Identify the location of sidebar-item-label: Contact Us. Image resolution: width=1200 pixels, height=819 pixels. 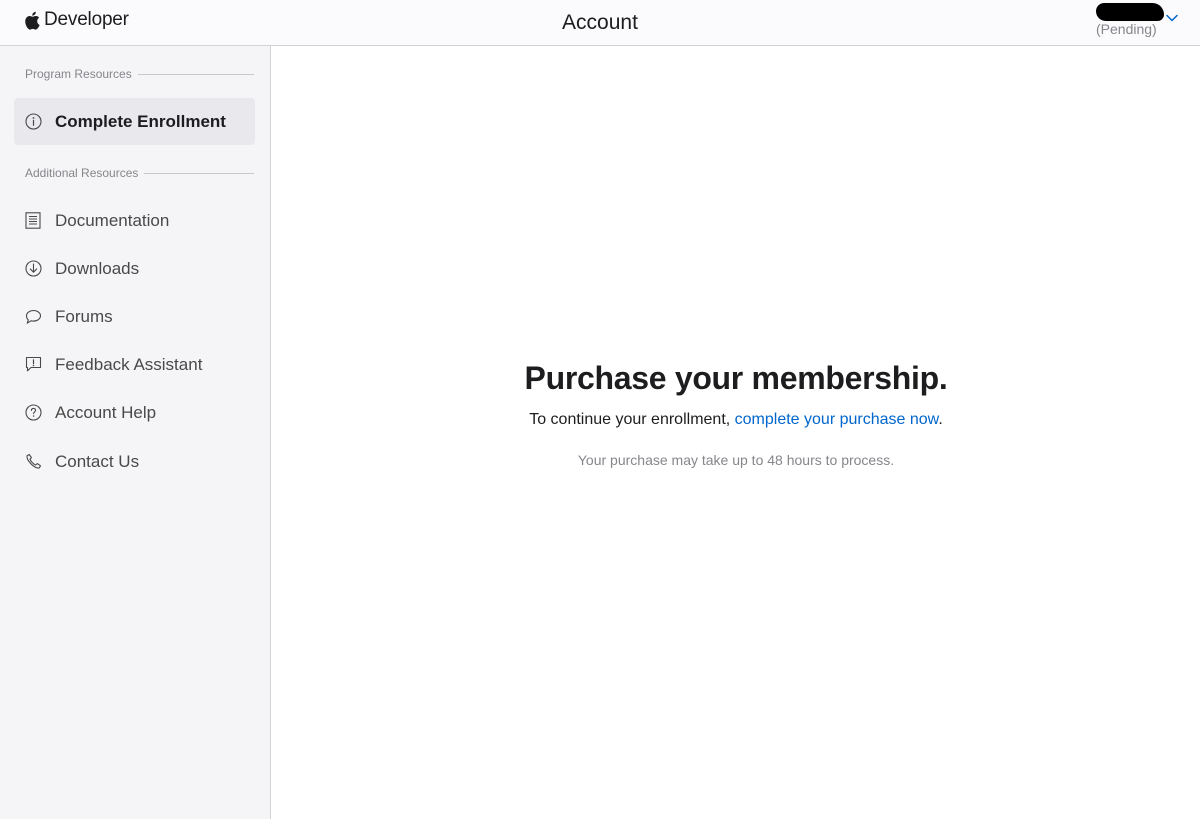
(97, 461).